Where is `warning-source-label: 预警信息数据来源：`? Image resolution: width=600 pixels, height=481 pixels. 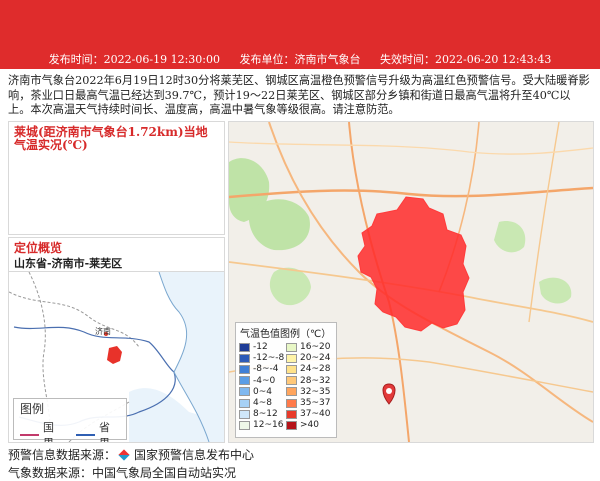 warning-source-label: 预警信息数据来源： is located at coordinates (62, 455).